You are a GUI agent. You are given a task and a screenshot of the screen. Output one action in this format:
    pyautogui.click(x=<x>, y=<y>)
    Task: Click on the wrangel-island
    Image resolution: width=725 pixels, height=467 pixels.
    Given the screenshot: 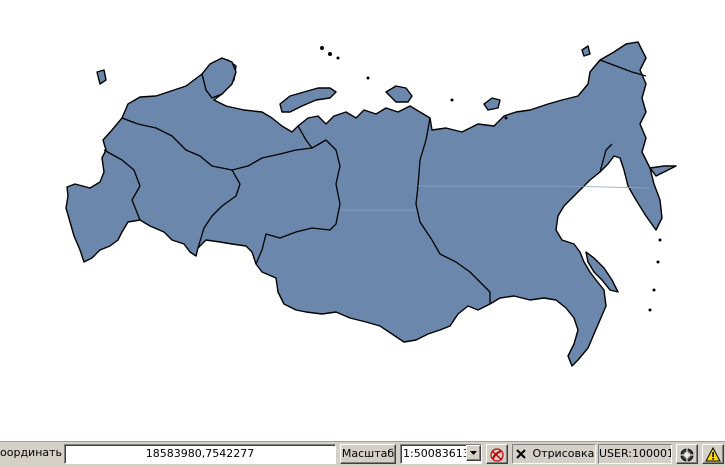 What is the action you would take?
    pyautogui.click(x=586, y=51)
    